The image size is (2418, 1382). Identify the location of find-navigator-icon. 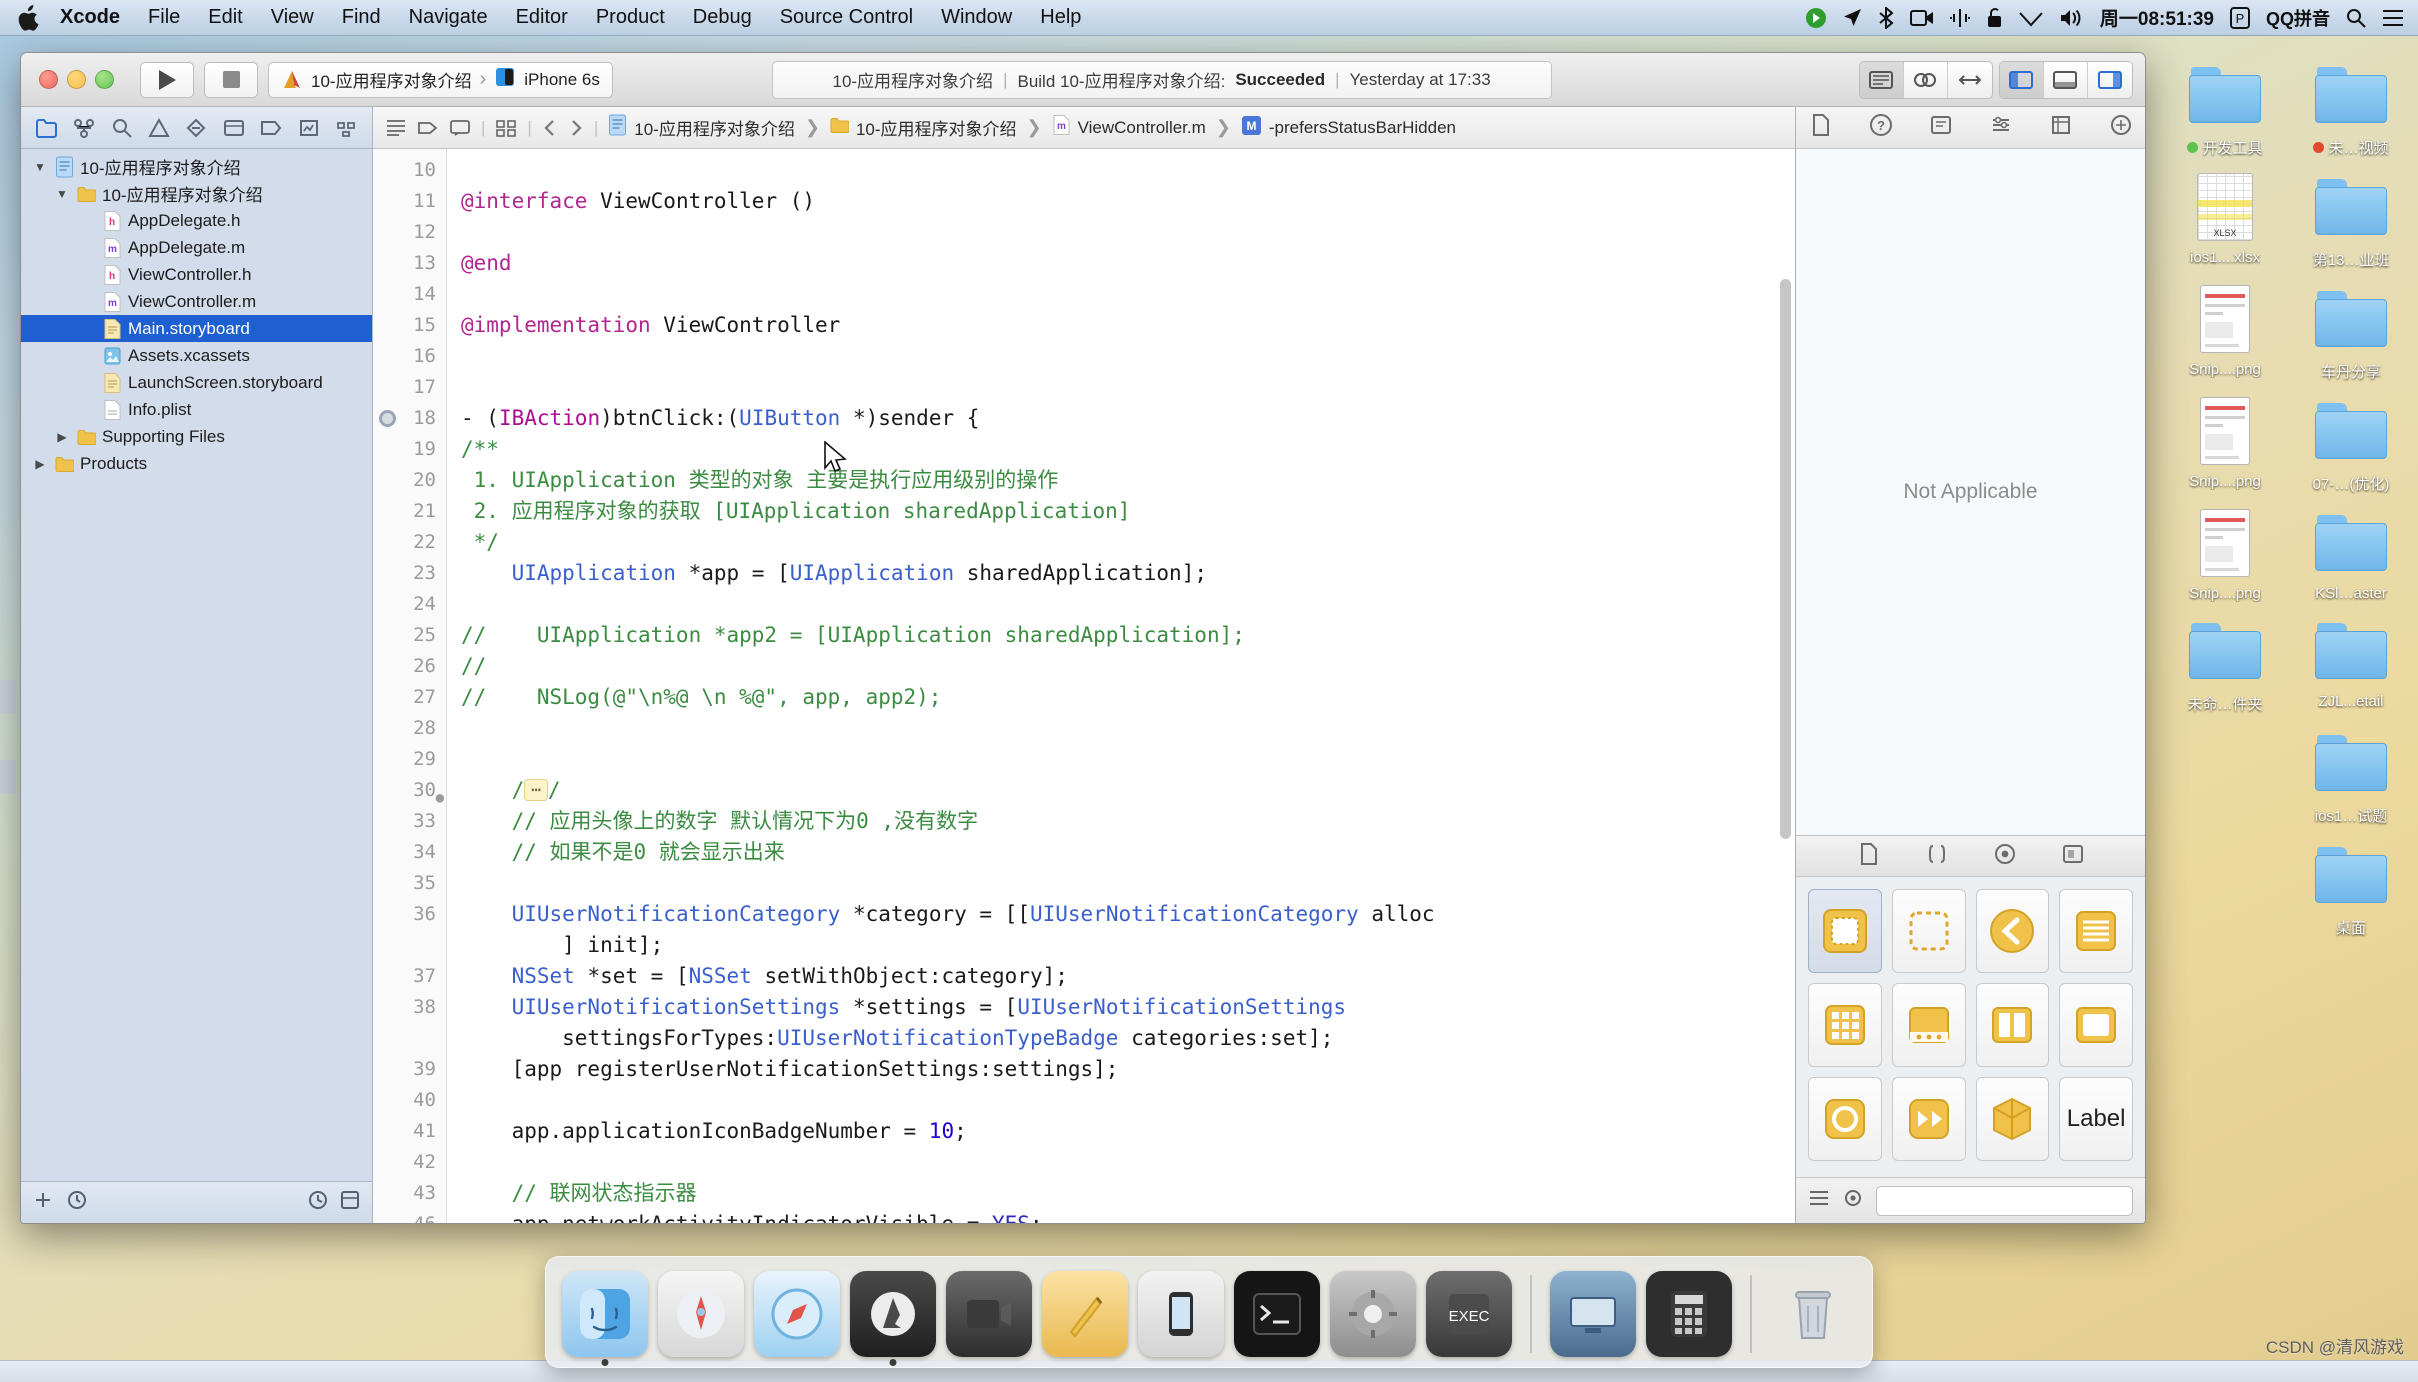
(121, 128).